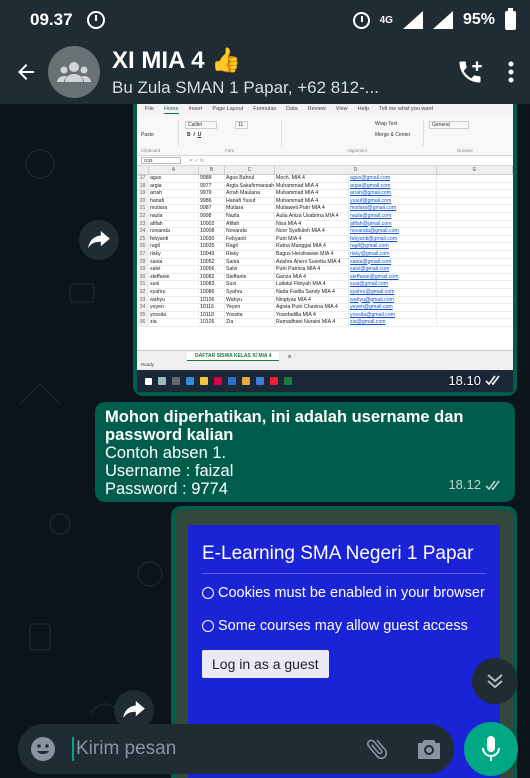 The image size is (530, 778). What do you see at coordinates (212, 231) in the screenshot?
I see `spreadsheet-cell: 10008` at bounding box center [212, 231].